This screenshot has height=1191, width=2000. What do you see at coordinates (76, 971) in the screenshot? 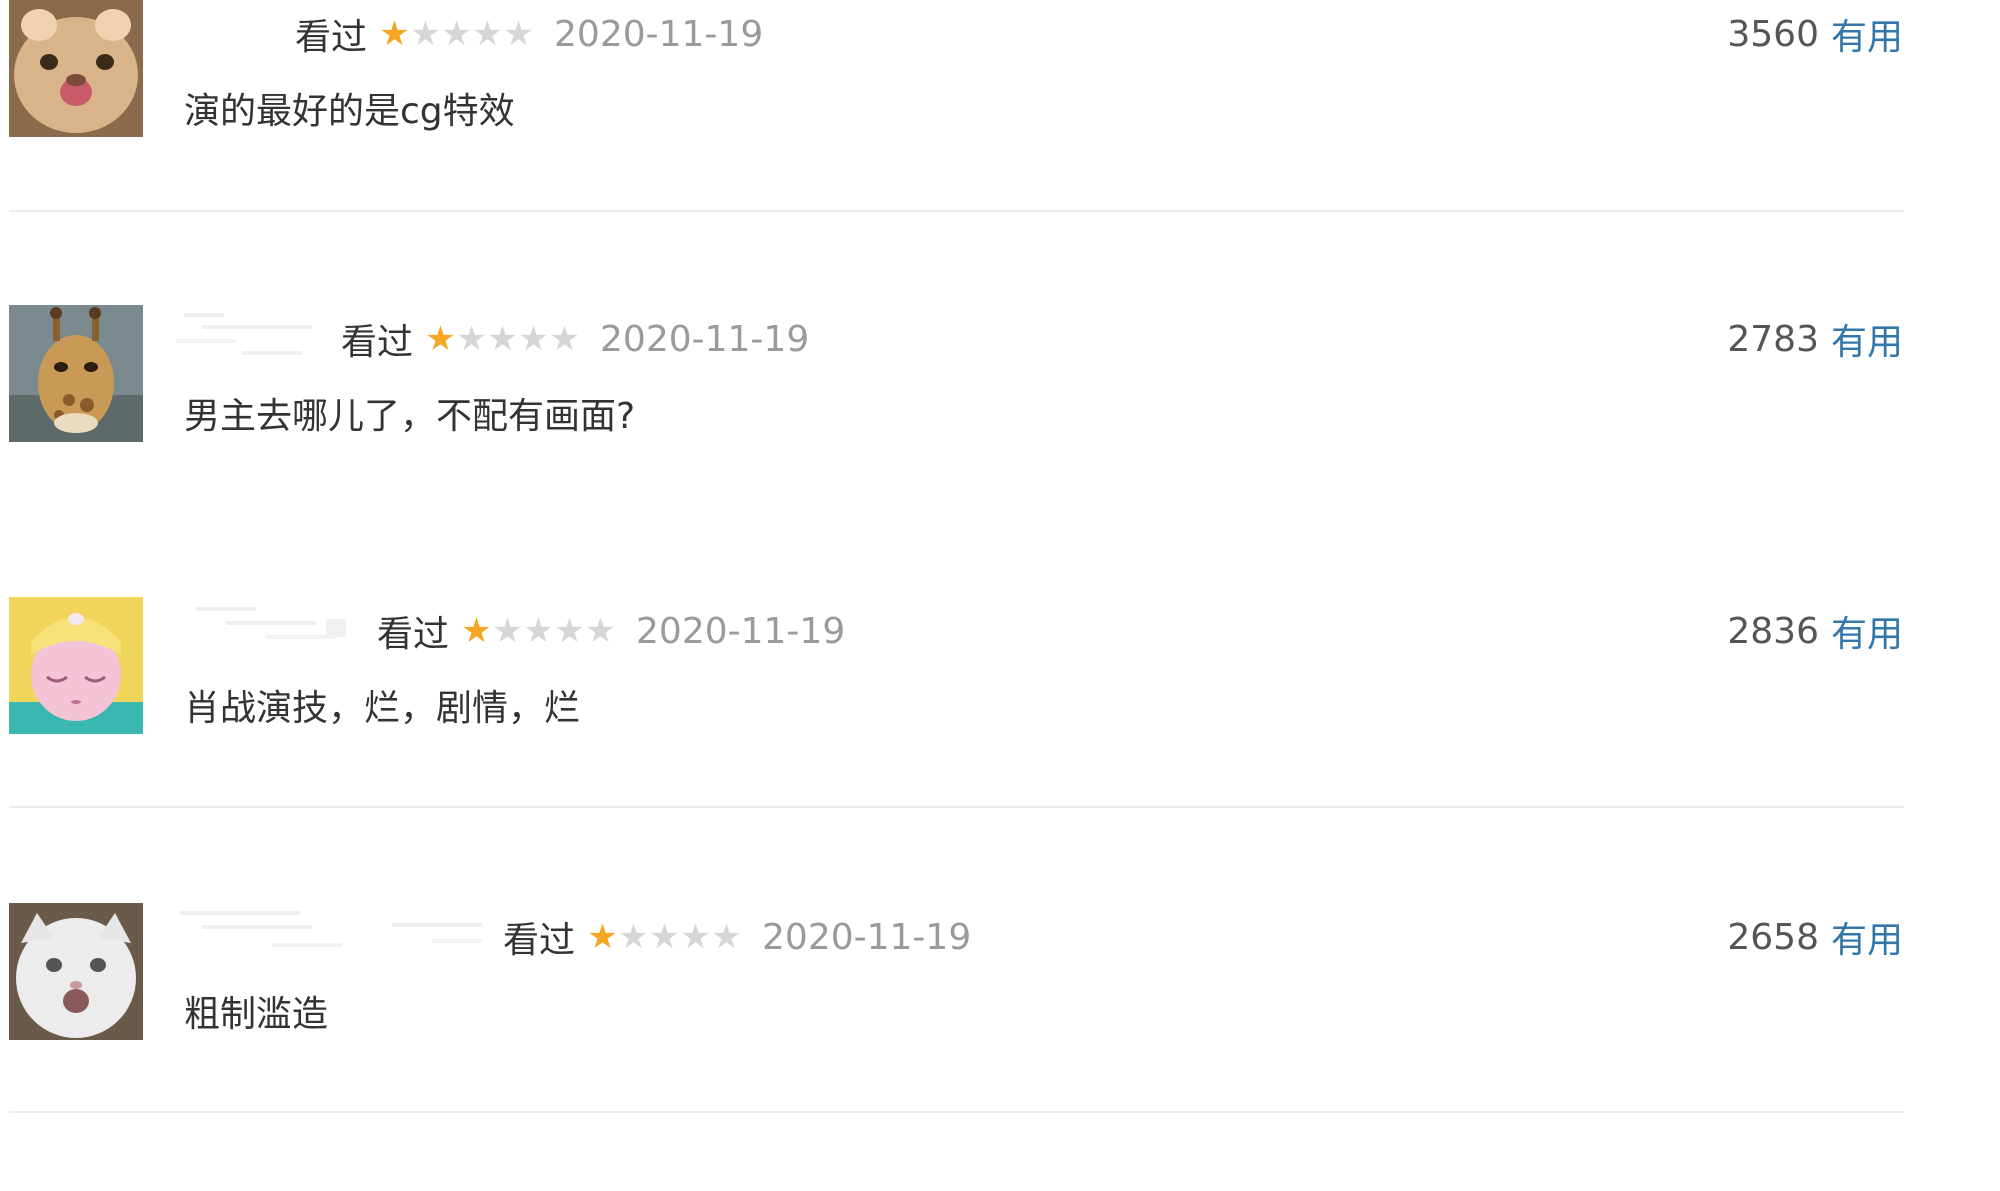
I see `white-cat-avatar-icon` at bounding box center [76, 971].